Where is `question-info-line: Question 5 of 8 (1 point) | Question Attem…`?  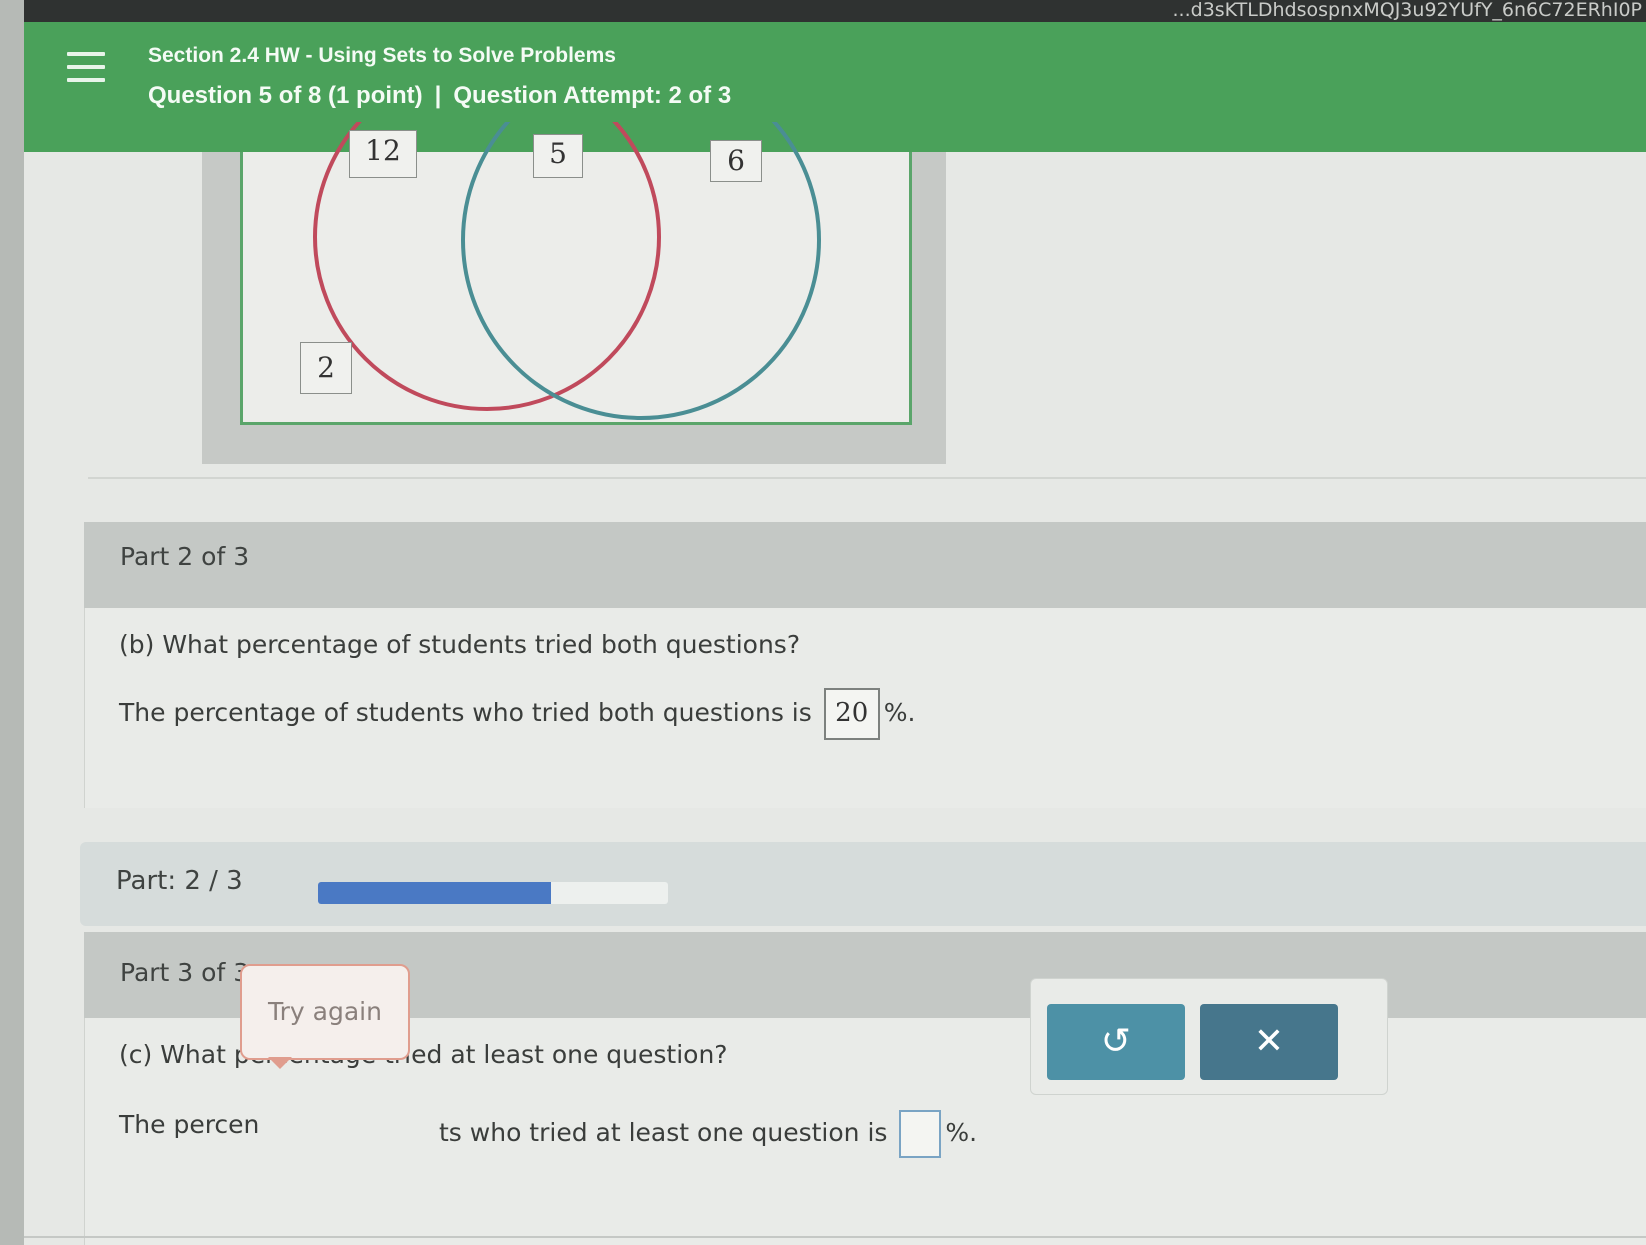 question-info-line: Question 5 of 8 (1 point) | Question Attem… is located at coordinates (439, 96).